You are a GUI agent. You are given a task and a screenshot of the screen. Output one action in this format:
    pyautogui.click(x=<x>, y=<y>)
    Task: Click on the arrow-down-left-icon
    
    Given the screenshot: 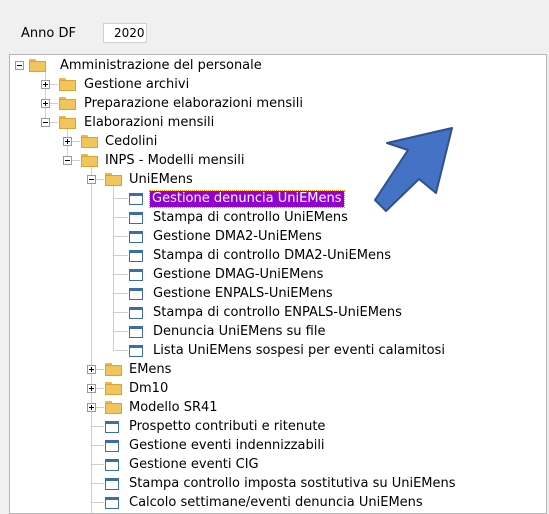 What is the action you would take?
    pyautogui.click(x=413, y=169)
    